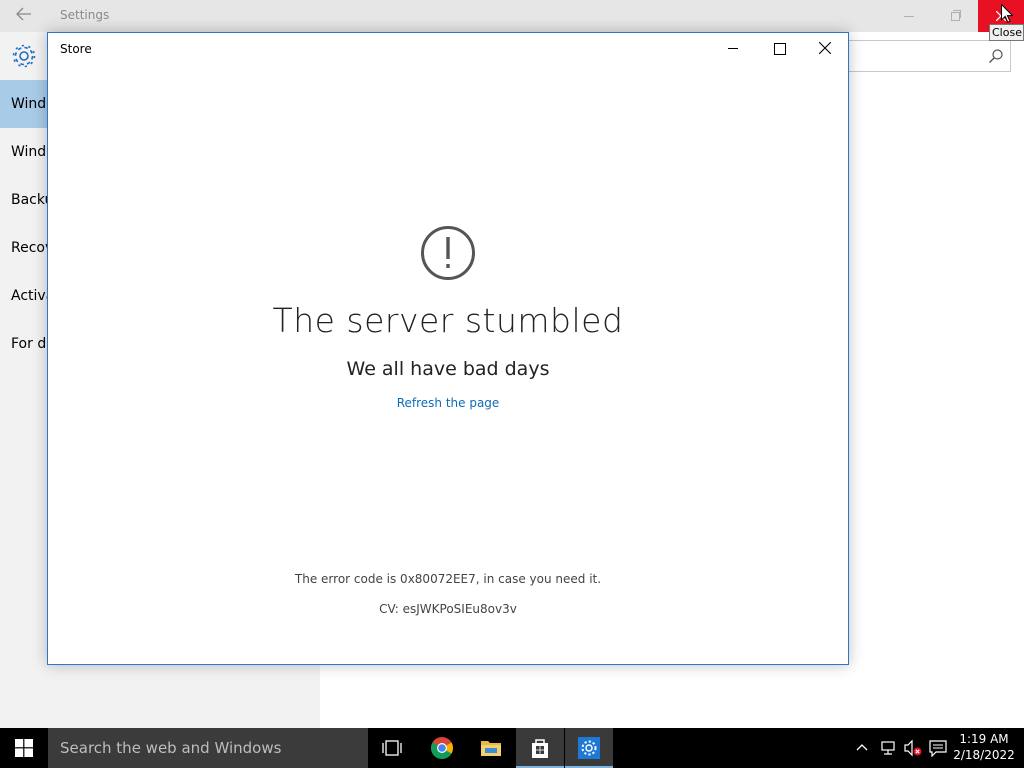 Image resolution: width=1024 pixels, height=768 pixels. Describe the element at coordinates (955, 16) in the screenshot. I see `settings-restore-button` at that location.